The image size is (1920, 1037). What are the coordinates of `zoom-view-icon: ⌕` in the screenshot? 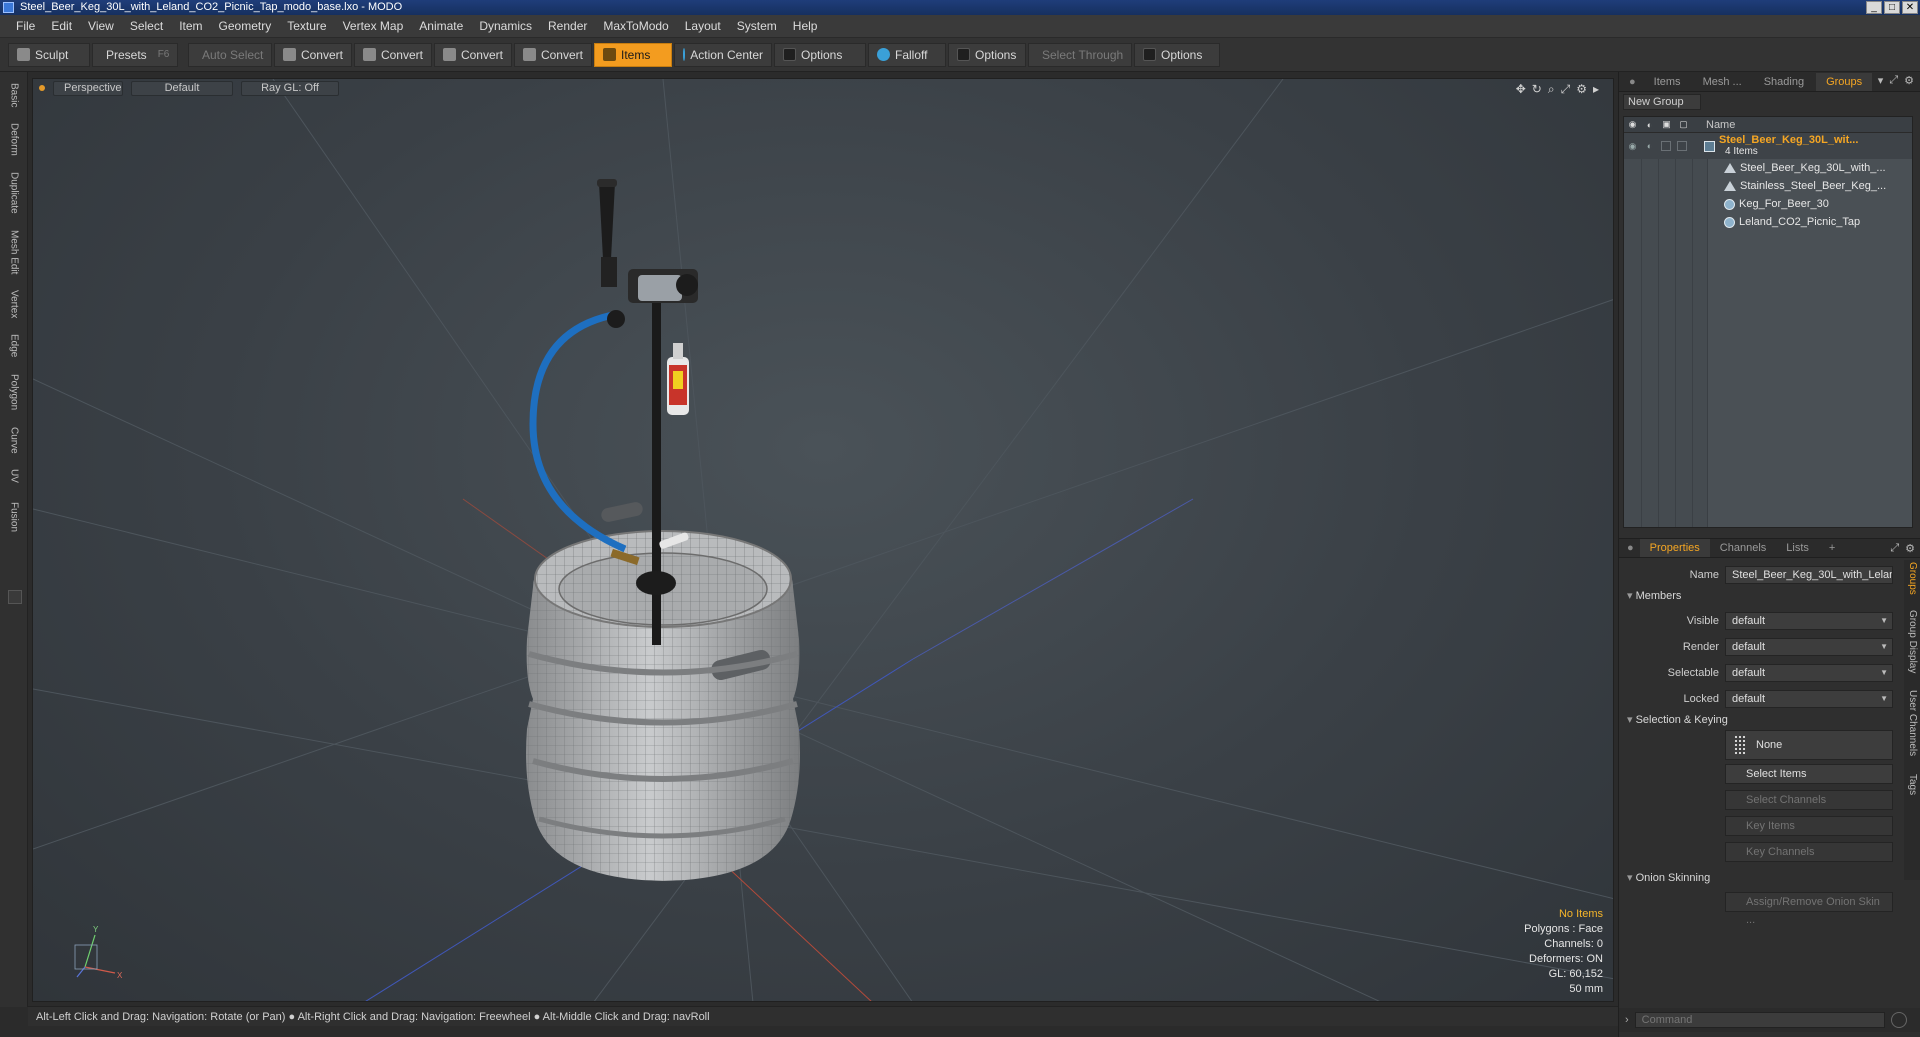 It's located at (1551, 89).